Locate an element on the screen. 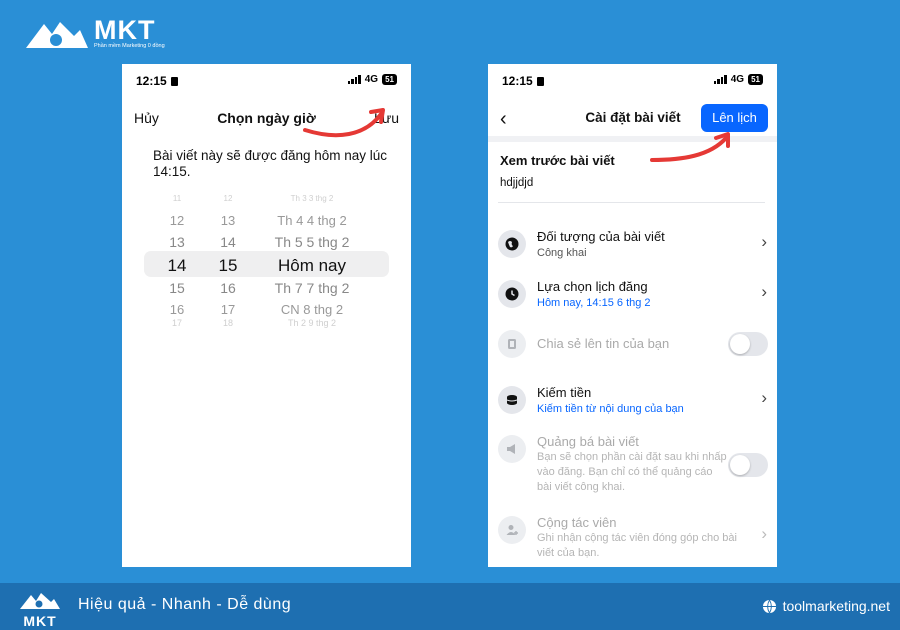 The width and height of the screenshot is (900, 630). picker-date: CN 8 thg 2 is located at coordinates (312, 309).